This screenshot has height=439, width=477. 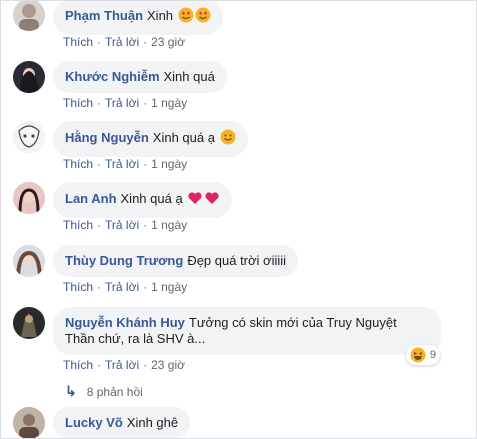 I want to click on comment-bubble: Khước Nghiễm Xinh quá, so click(x=140, y=77).